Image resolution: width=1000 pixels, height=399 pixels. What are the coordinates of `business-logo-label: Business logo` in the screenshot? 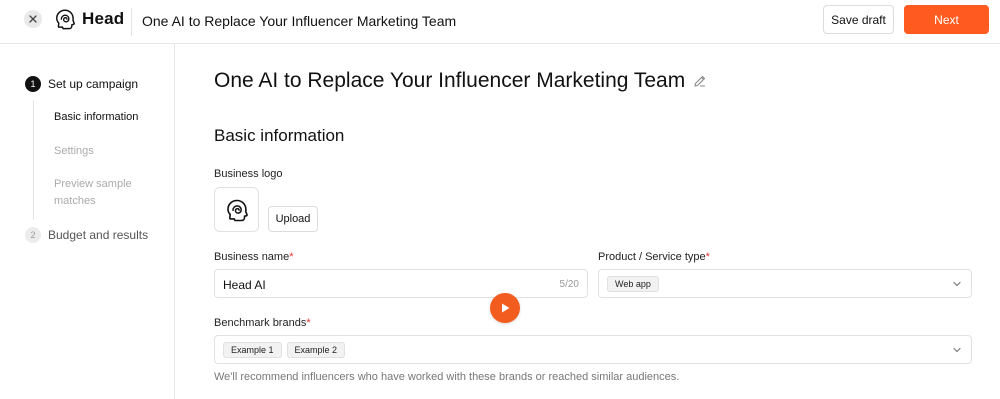 It's located at (248, 174).